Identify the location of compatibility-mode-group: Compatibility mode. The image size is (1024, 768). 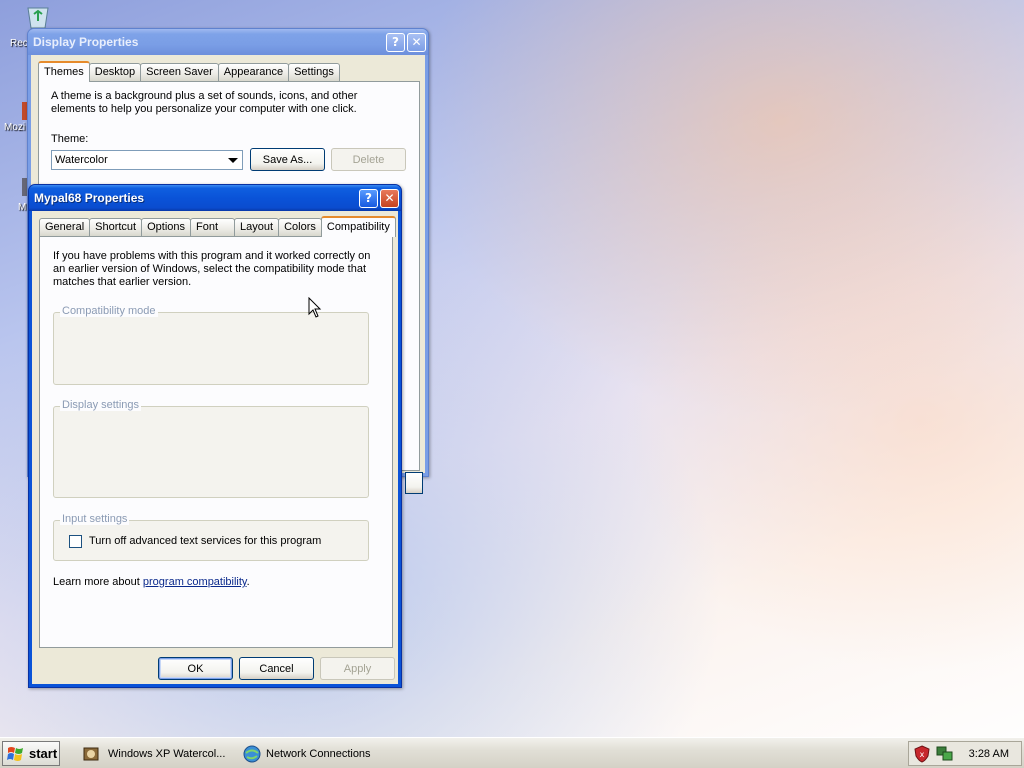
(211, 345).